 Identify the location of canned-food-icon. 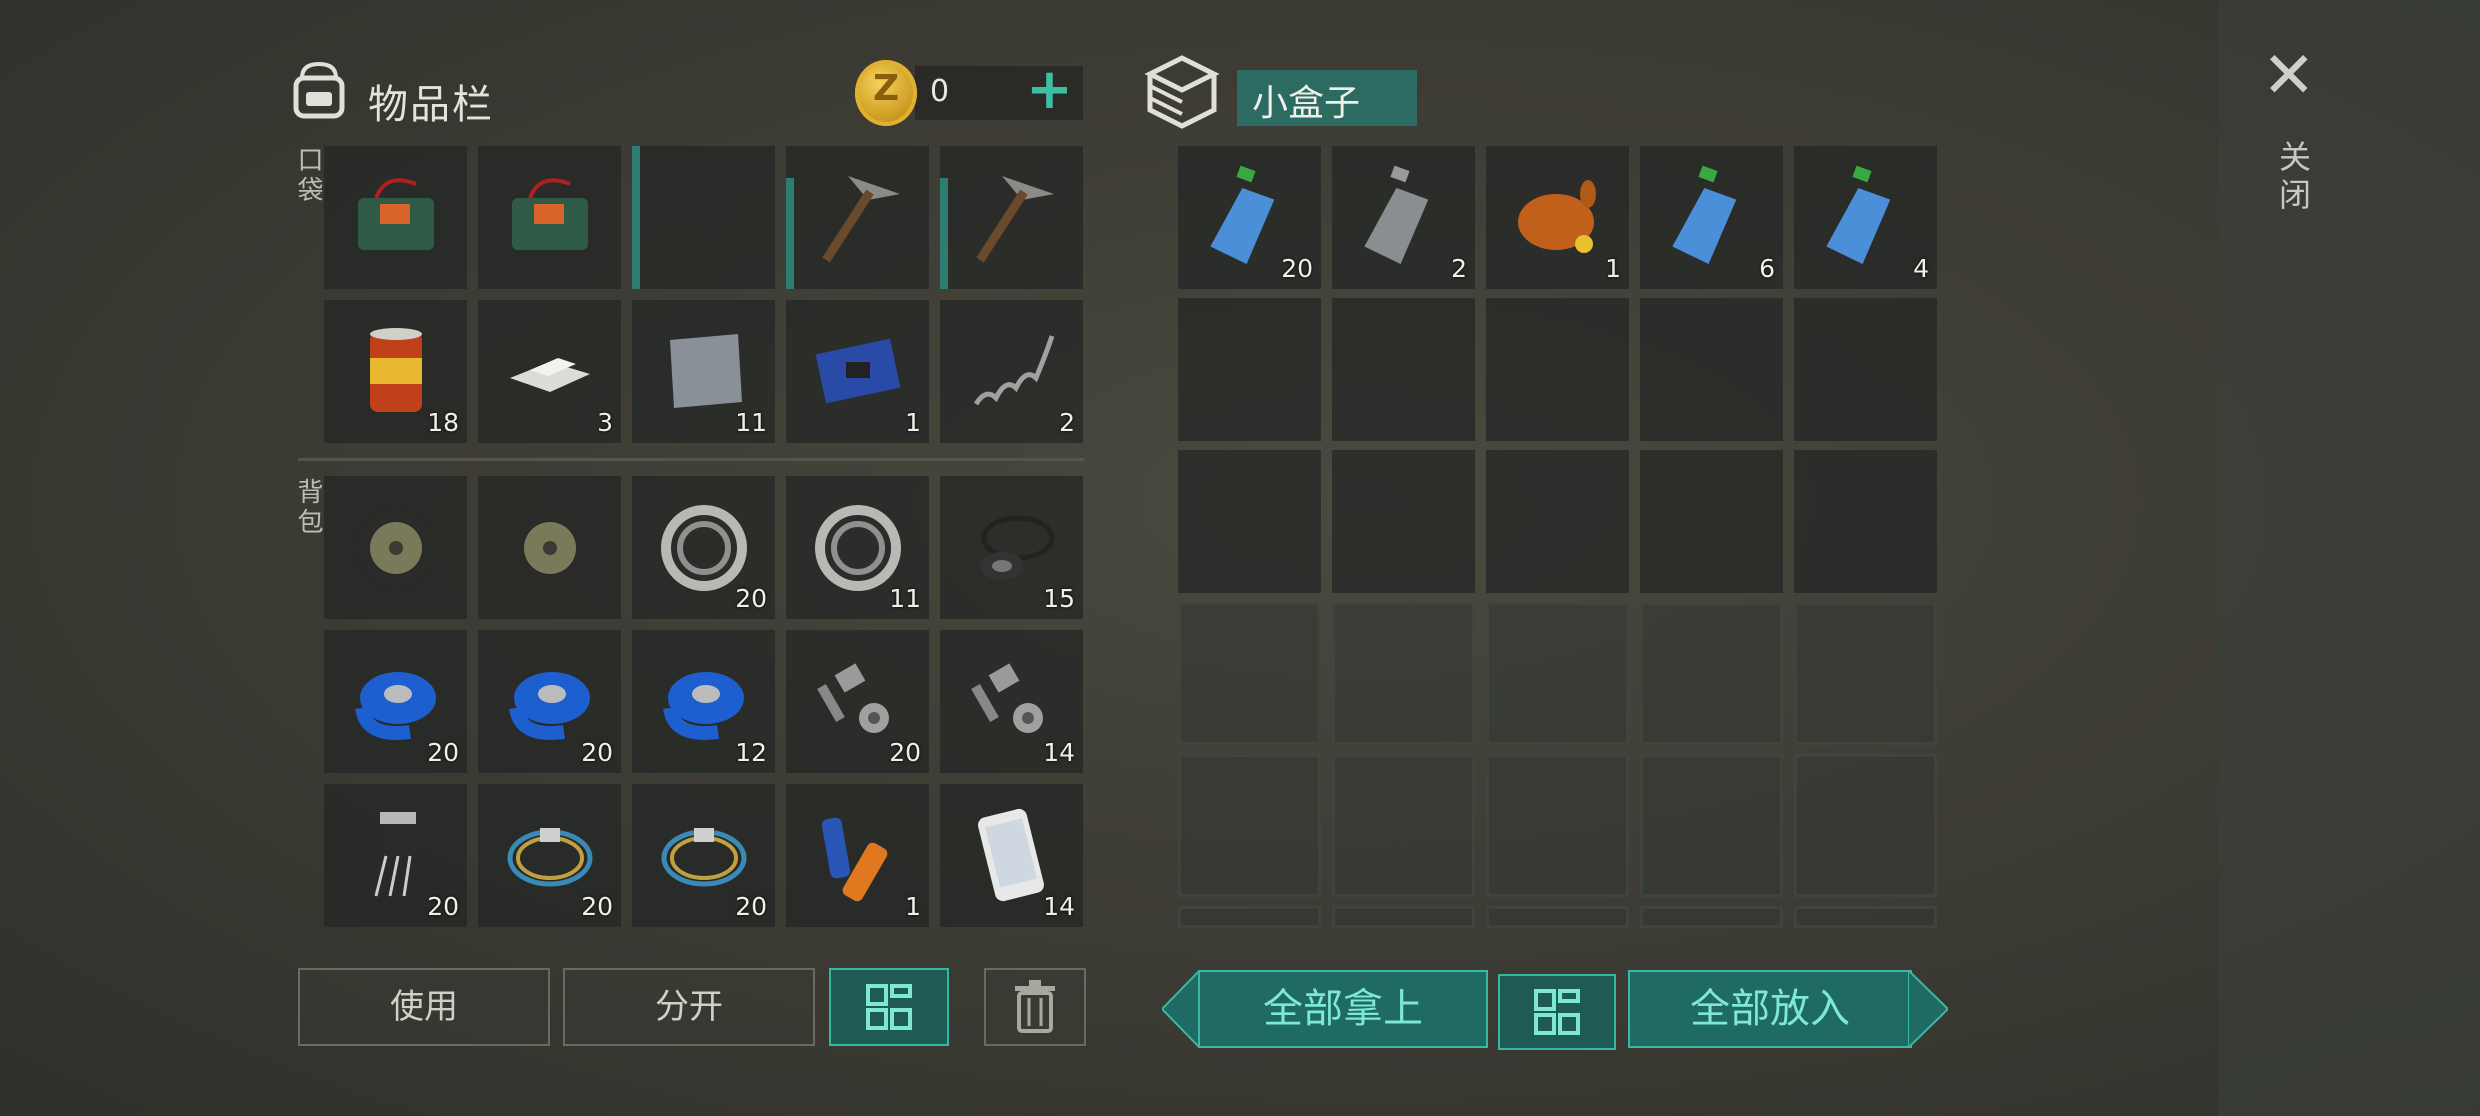
(396, 370).